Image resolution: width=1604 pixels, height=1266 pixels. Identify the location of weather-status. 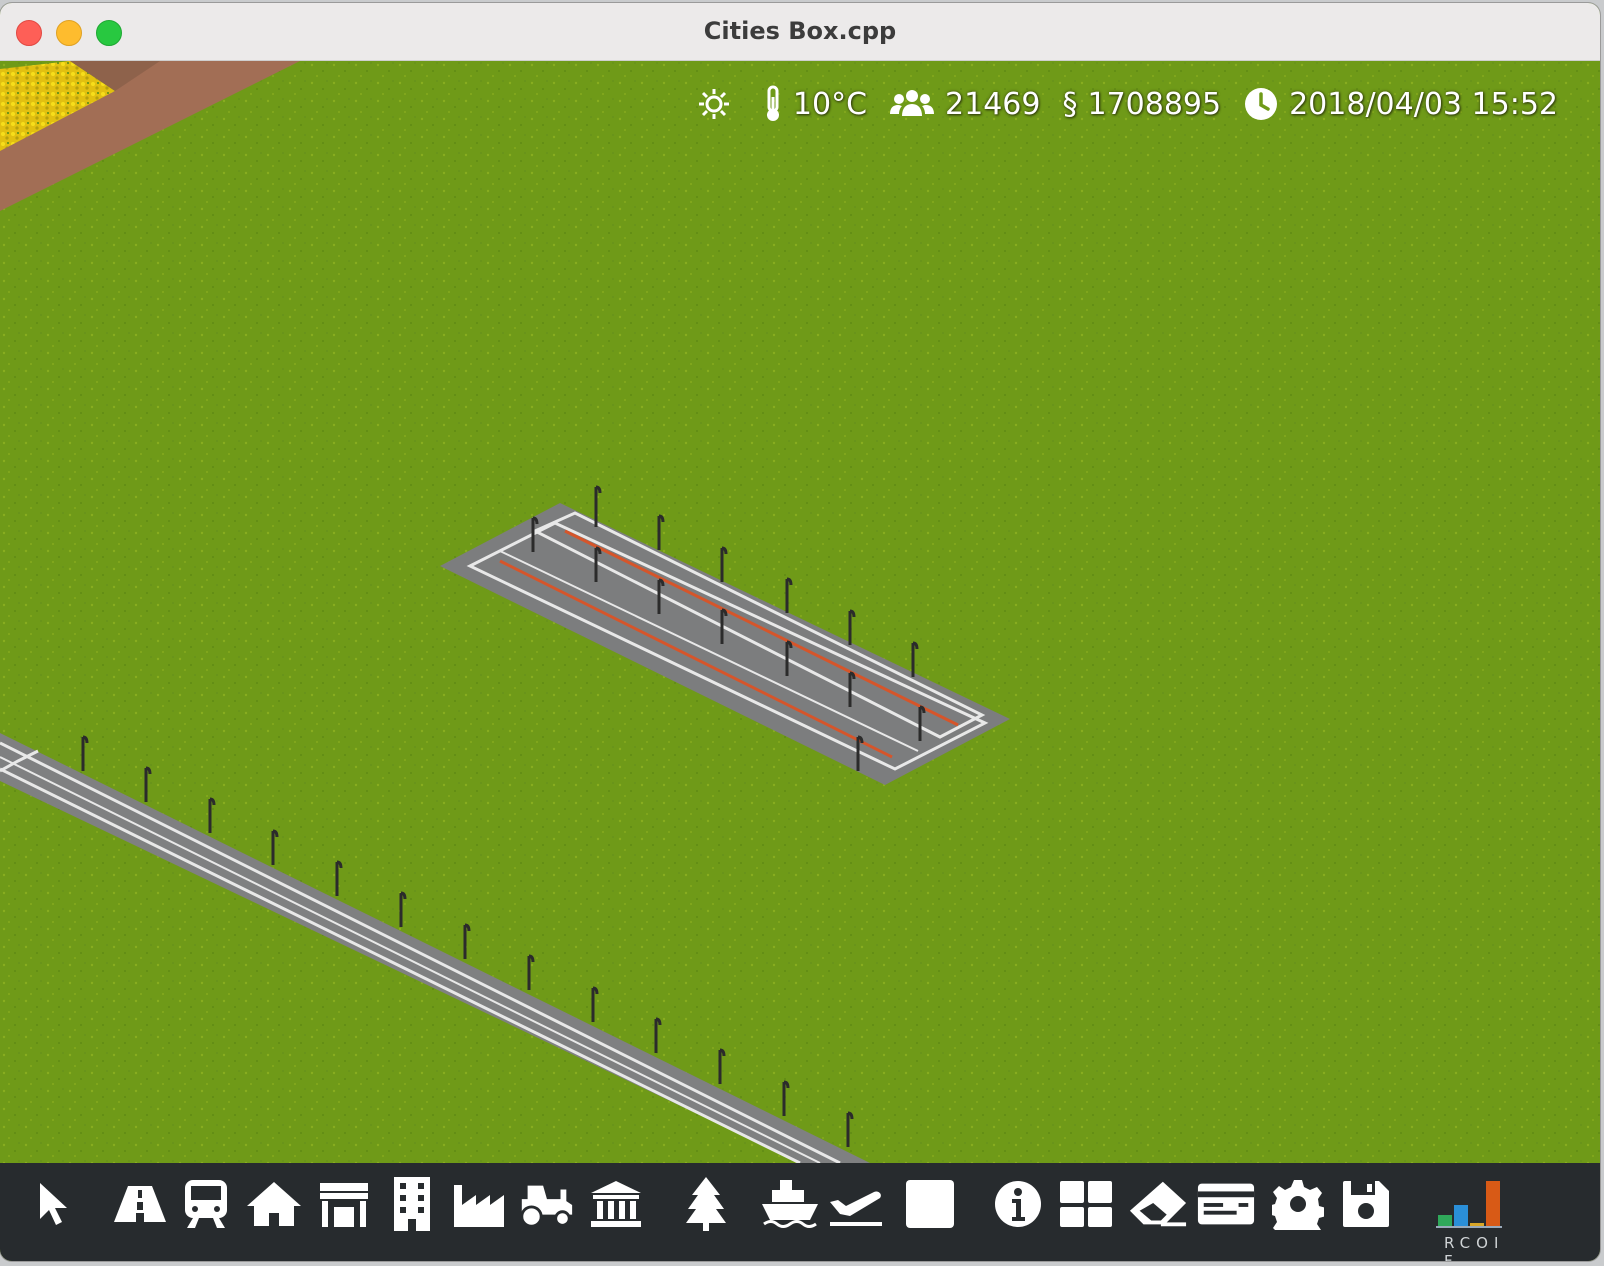
(719, 104).